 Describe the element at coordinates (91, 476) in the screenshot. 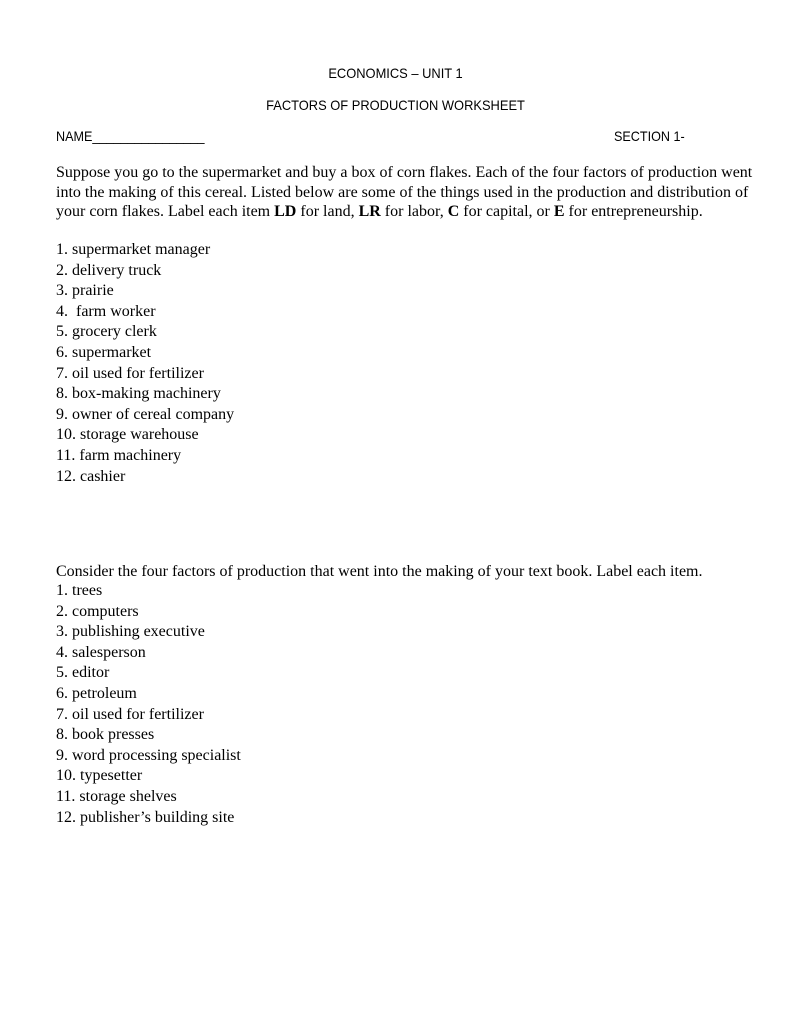

I see `list-item: 12. cashier` at that location.